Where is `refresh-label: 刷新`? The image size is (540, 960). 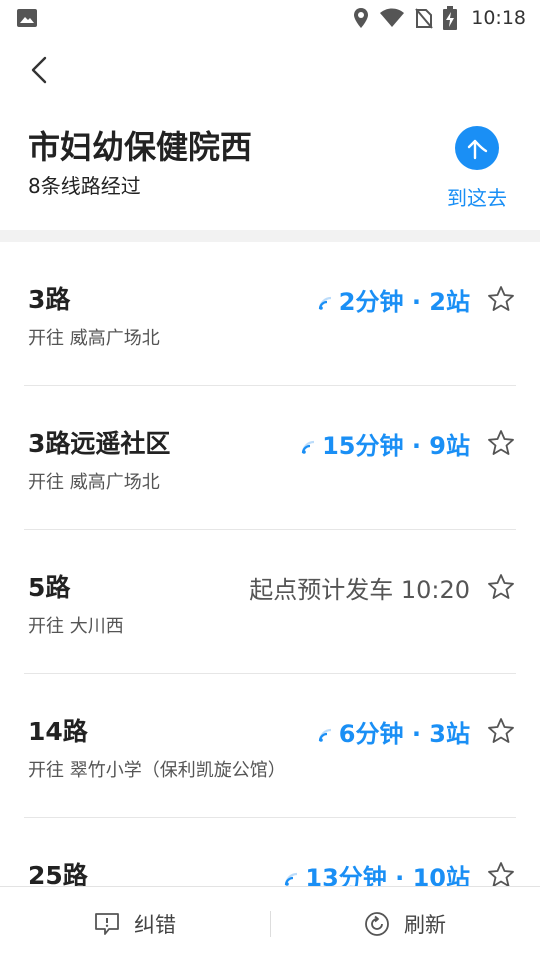 refresh-label: 刷新 is located at coordinates (425, 925).